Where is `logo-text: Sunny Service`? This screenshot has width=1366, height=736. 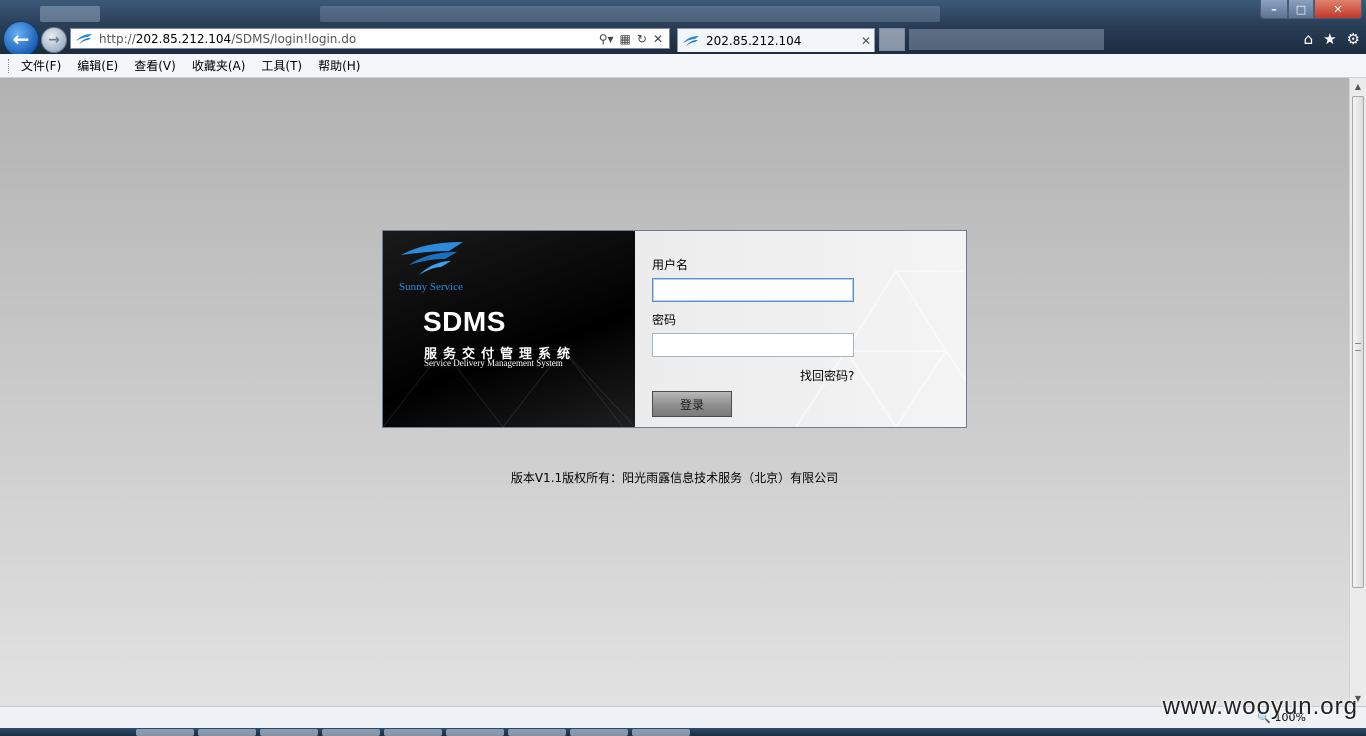 logo-text: Sunny Service is located at coordinates (431, 287).